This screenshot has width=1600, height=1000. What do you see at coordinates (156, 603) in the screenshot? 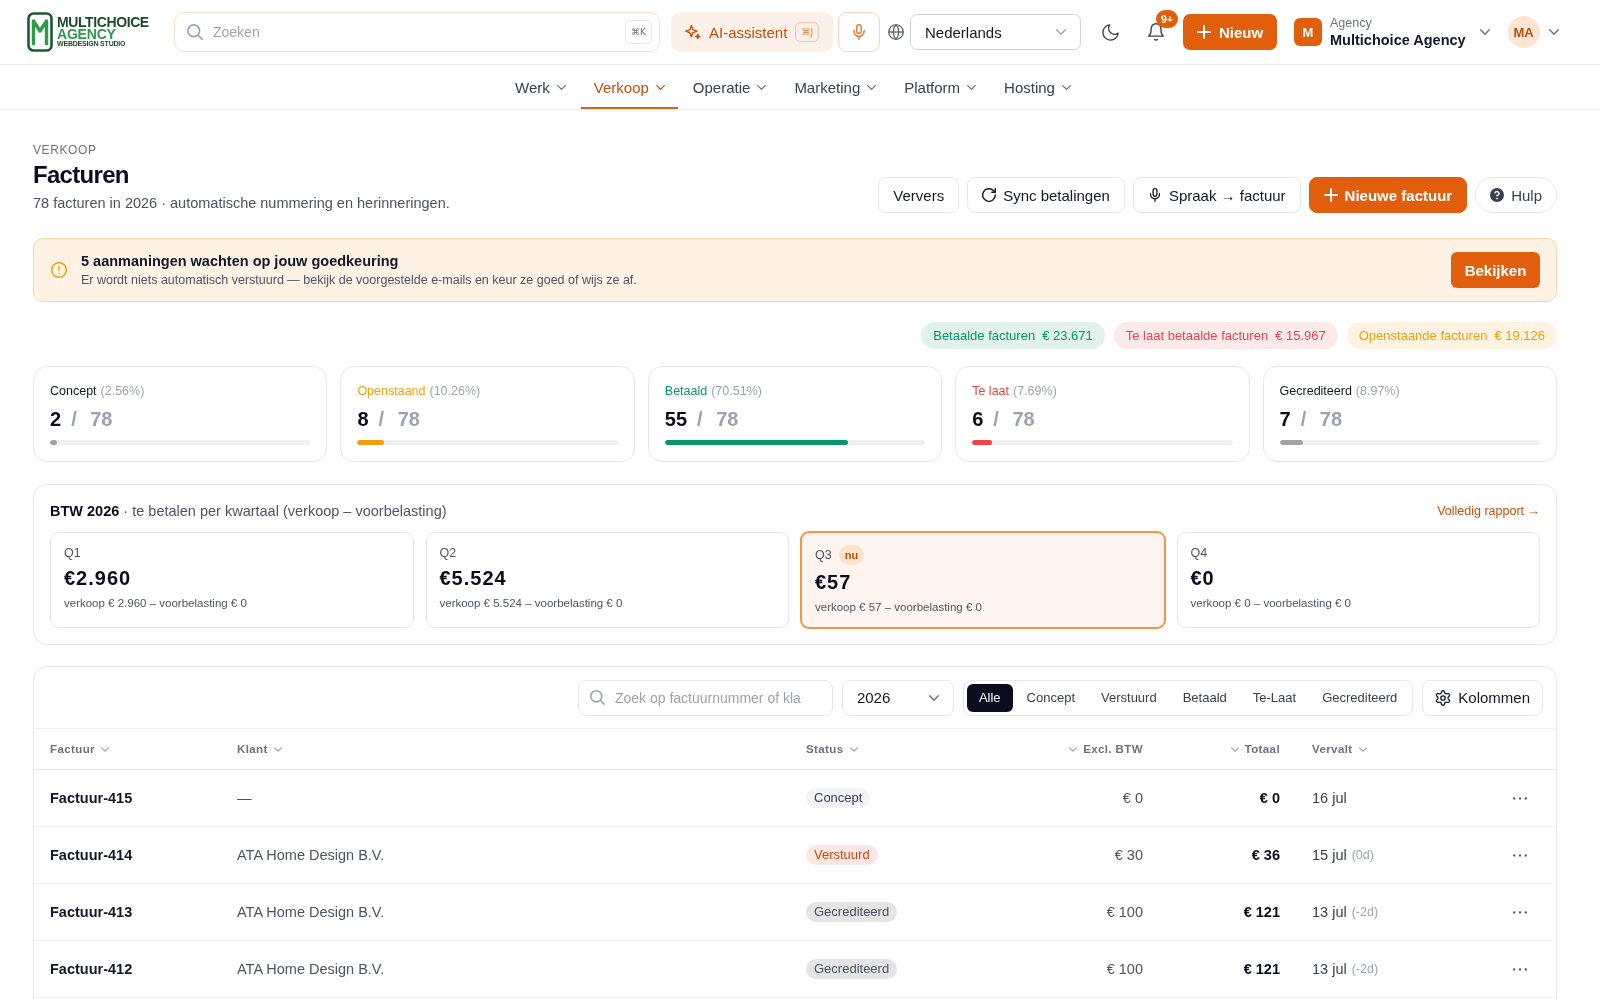
I see `quarter-detail: verkoop € 2.960 – voorbelasting € 0` at bounding box center [156, 603].